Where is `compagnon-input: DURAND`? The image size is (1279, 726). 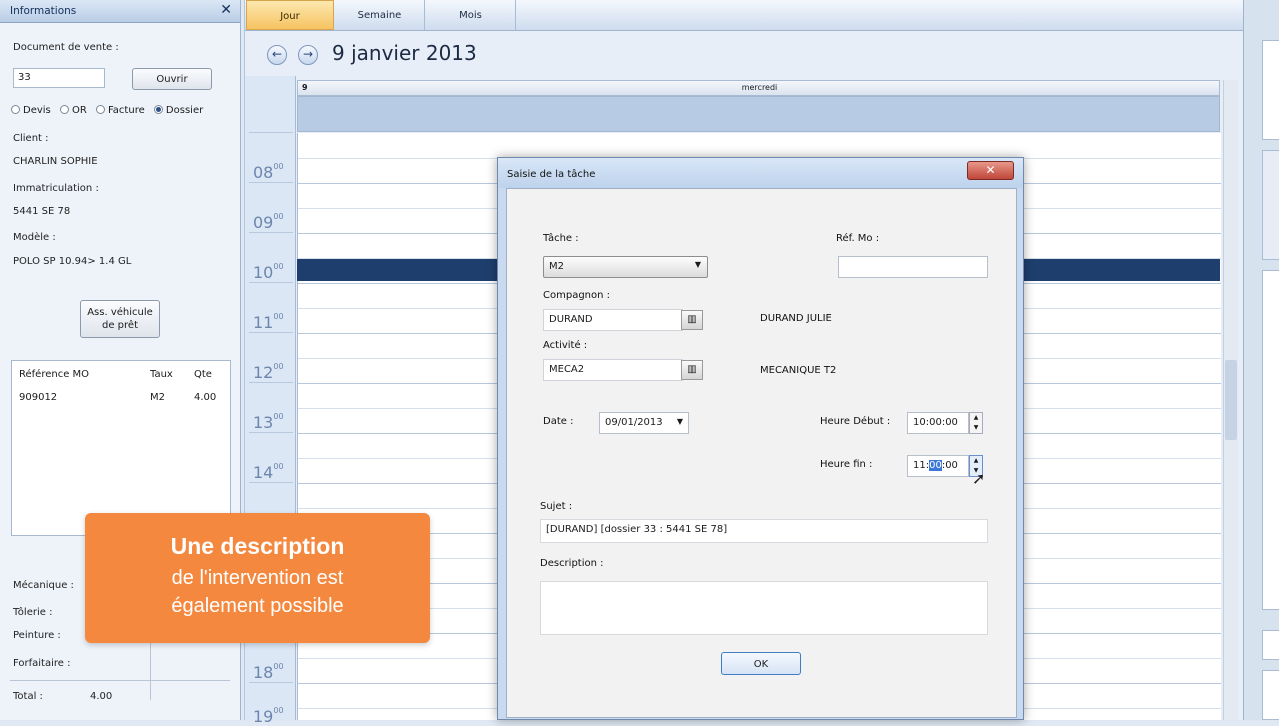
compagnon-input: DURAND is located at coordinates (613, 320).